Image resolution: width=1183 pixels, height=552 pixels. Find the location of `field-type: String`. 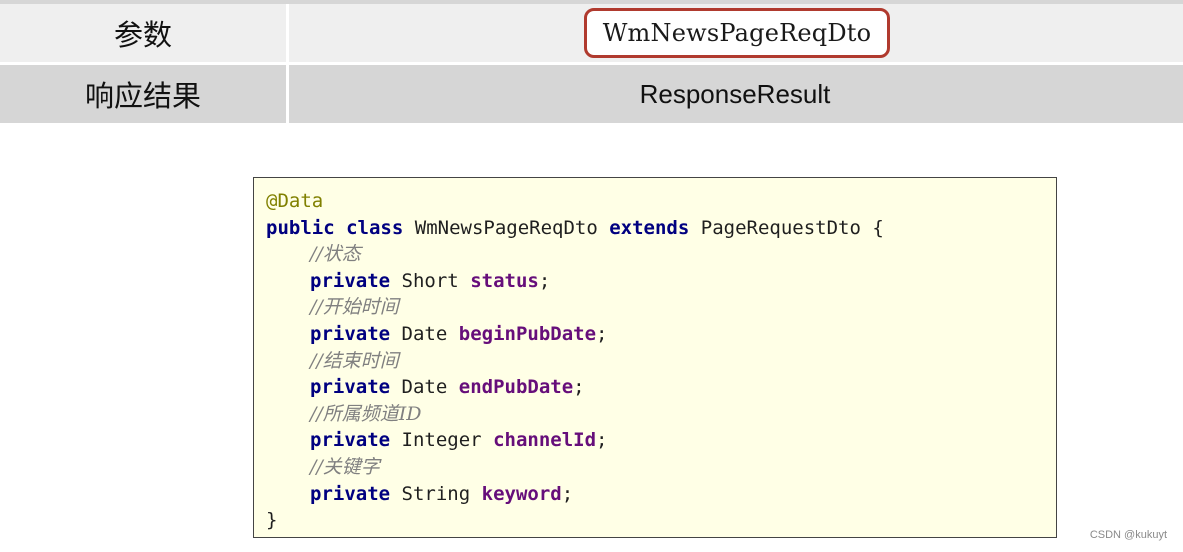

field-type: String is located at coordinates (436, 493).